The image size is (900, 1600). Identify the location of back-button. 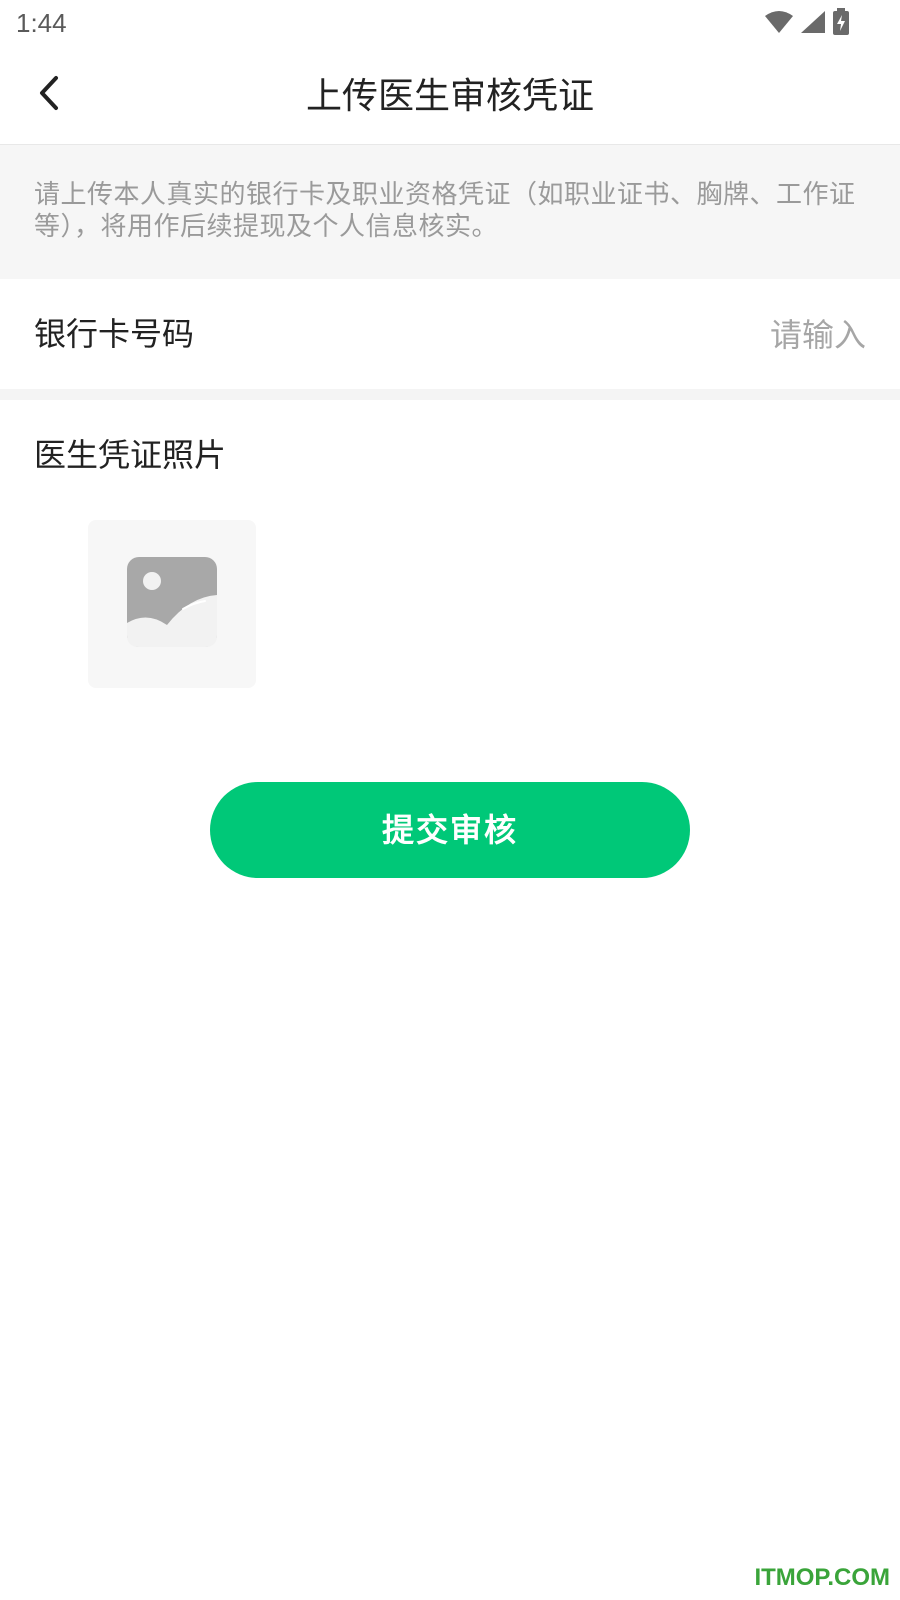
(49, 95).